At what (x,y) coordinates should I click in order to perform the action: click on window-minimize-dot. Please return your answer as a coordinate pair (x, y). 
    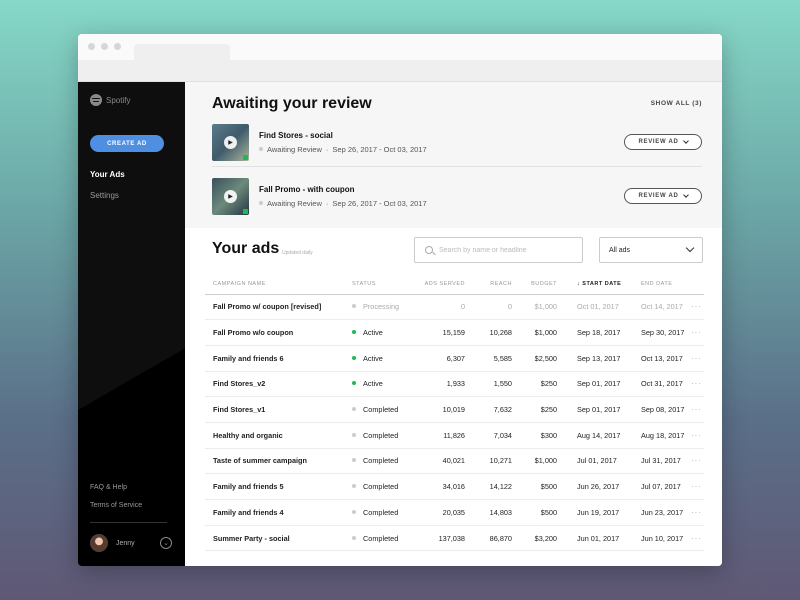
    Looking at the image, I should click on (104, 46).